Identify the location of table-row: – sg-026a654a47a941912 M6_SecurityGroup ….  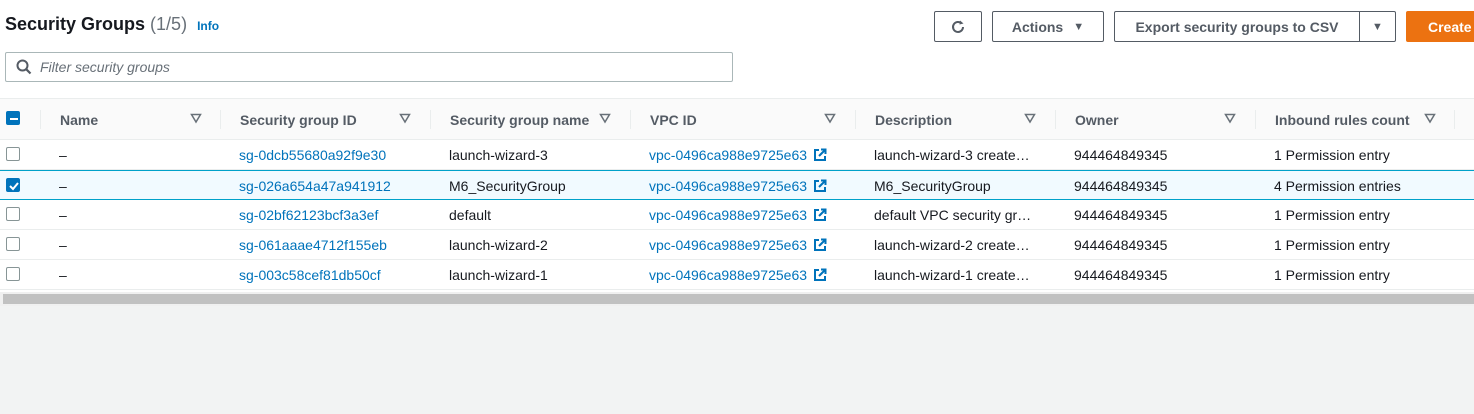
(737, 185).